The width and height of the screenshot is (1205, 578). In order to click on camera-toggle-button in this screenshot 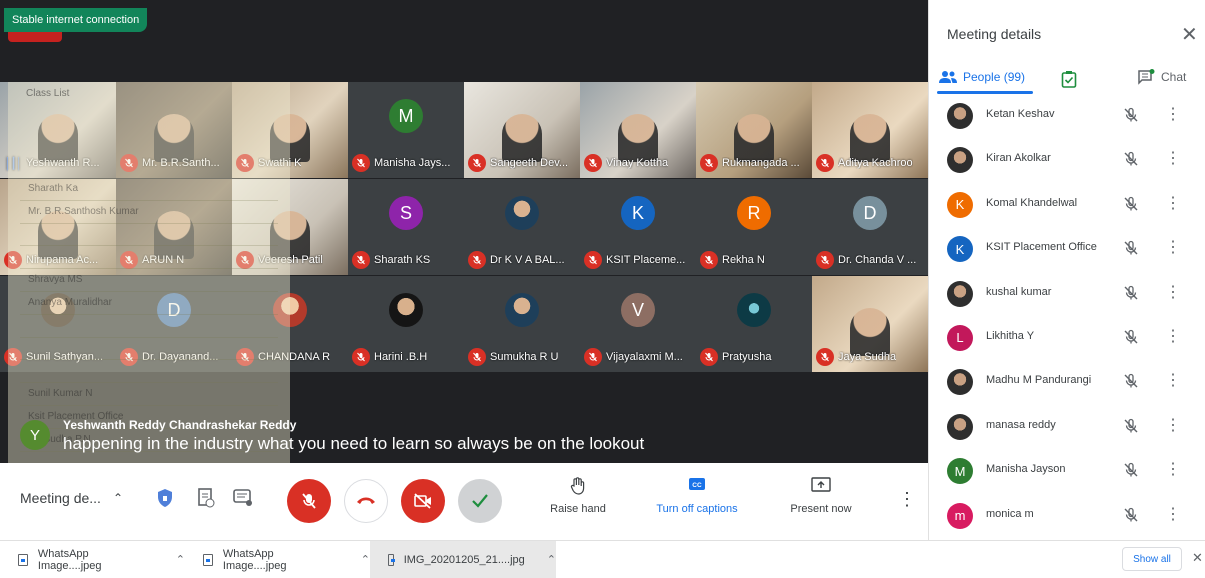, I will do `click(423, 501)`.